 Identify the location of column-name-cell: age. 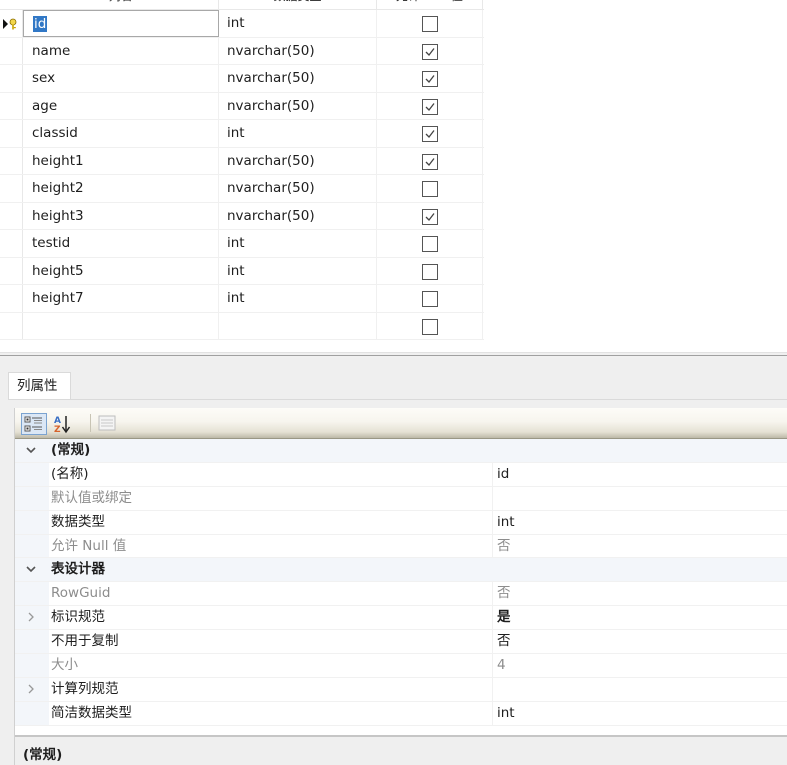
(121, 105).